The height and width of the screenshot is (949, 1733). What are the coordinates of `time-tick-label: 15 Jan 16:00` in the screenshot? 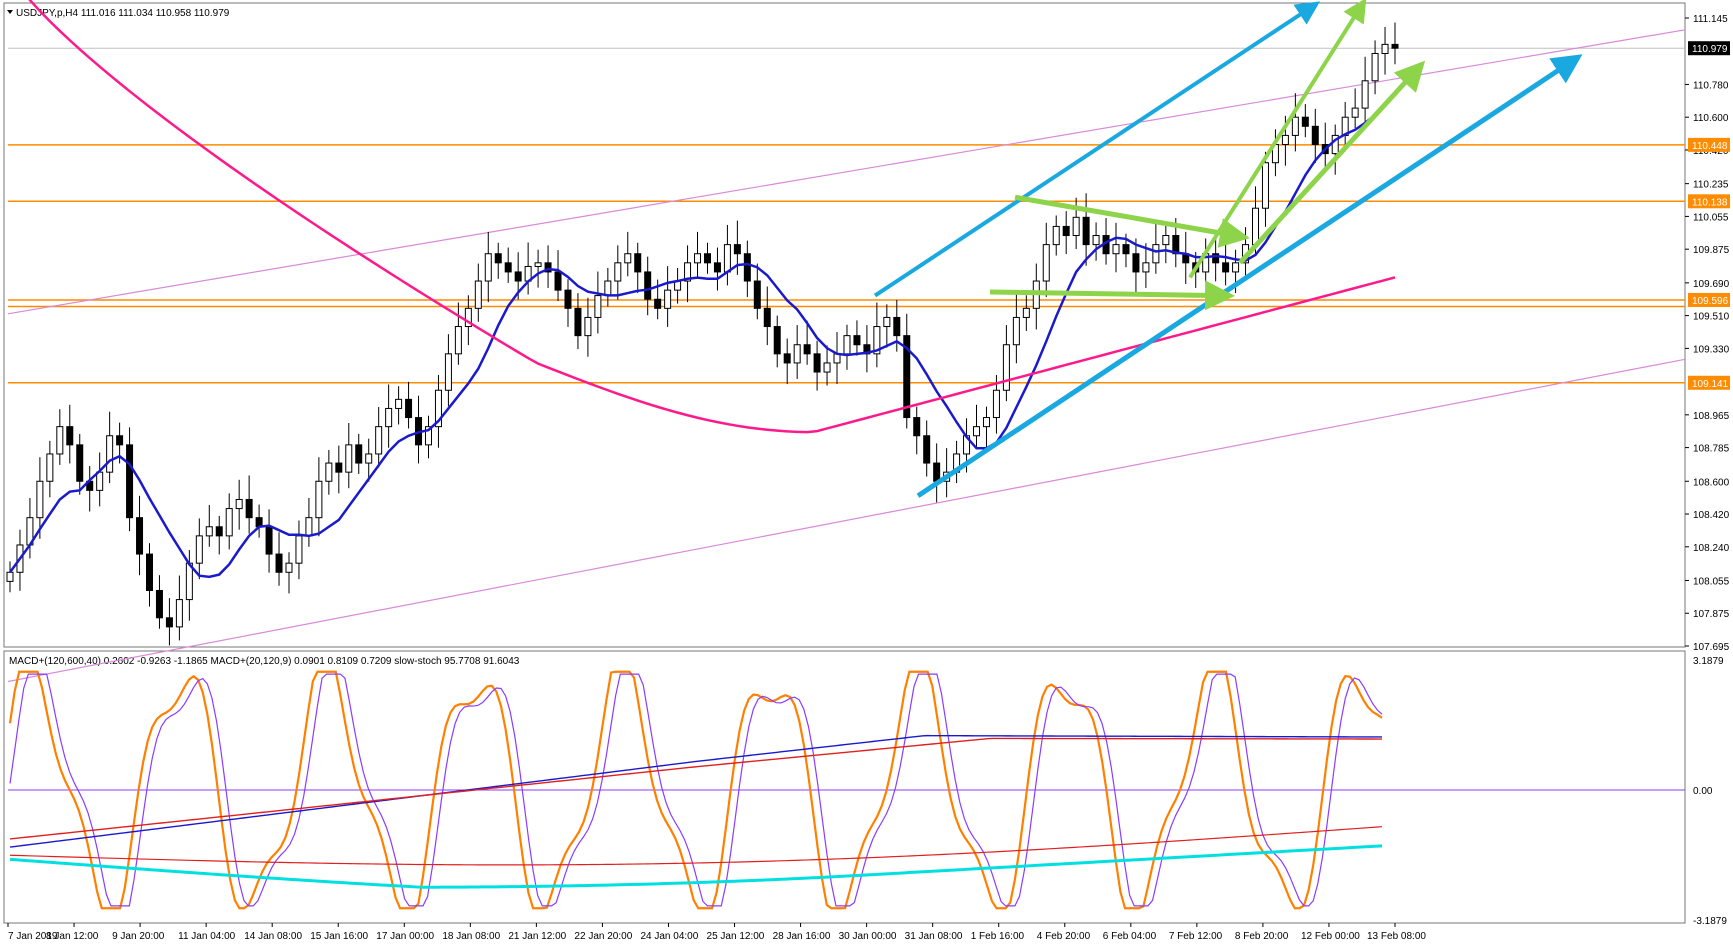 It's located at (339, 936).